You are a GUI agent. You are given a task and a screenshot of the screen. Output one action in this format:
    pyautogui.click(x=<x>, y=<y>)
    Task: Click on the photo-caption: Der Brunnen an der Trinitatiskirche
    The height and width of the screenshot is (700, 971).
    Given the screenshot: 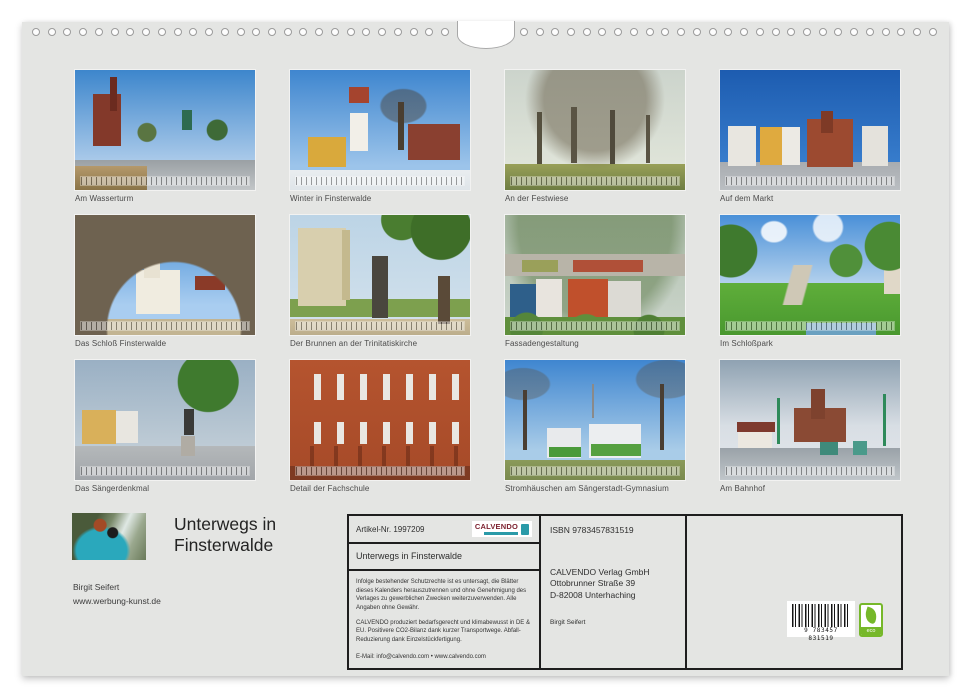 What is the action you would take?
    pyautogui.click(x=354, y=343)
    